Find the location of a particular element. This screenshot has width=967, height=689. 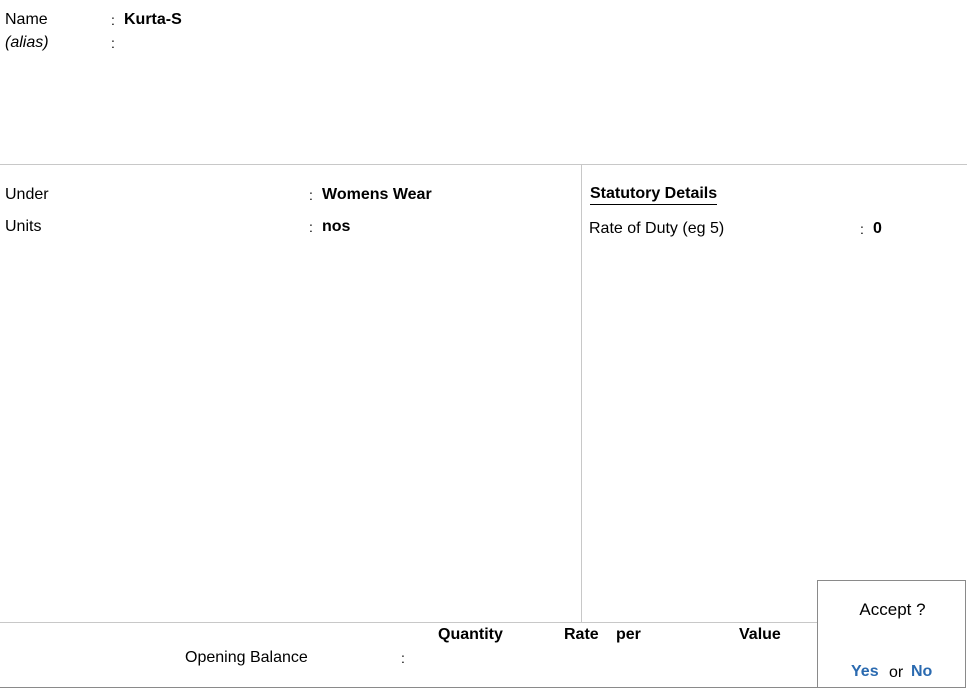

per-column-header: per is located at coordinates (628, 634).